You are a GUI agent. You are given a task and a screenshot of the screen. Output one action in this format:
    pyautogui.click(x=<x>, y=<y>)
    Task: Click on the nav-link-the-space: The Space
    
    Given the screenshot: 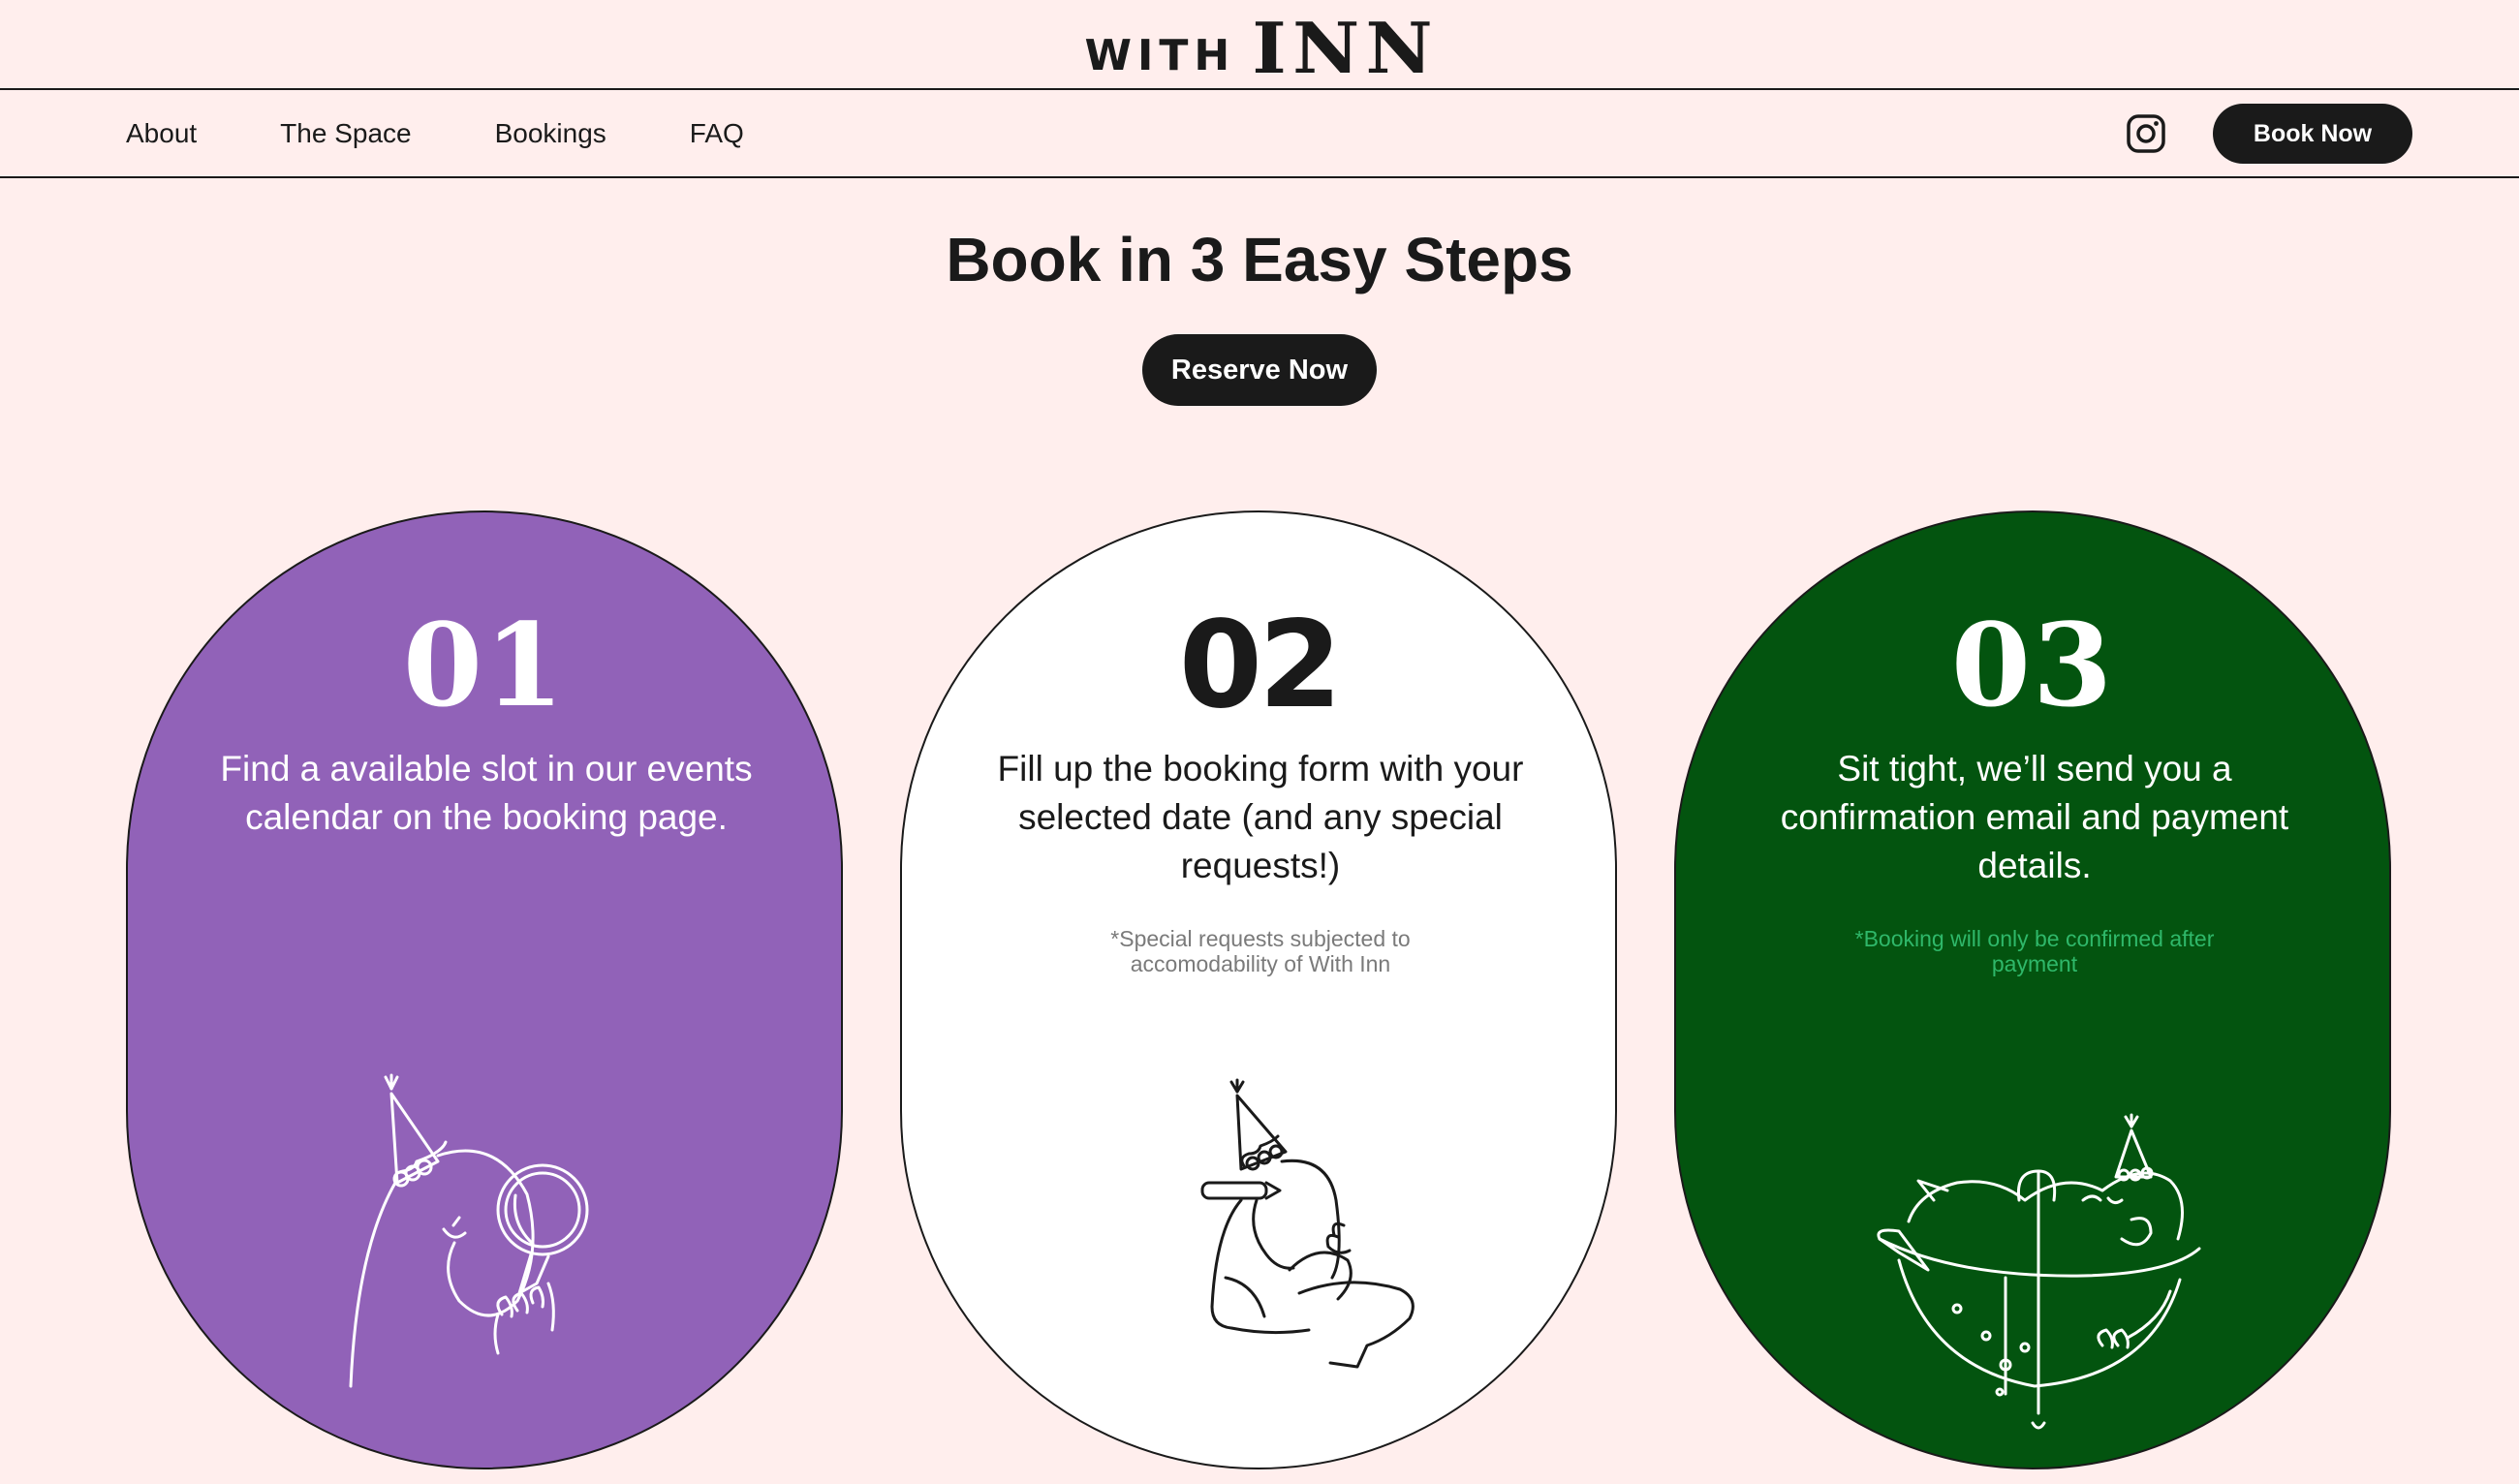 What is the action you would take?
    pyautogui.click(x=345, y=133)
    